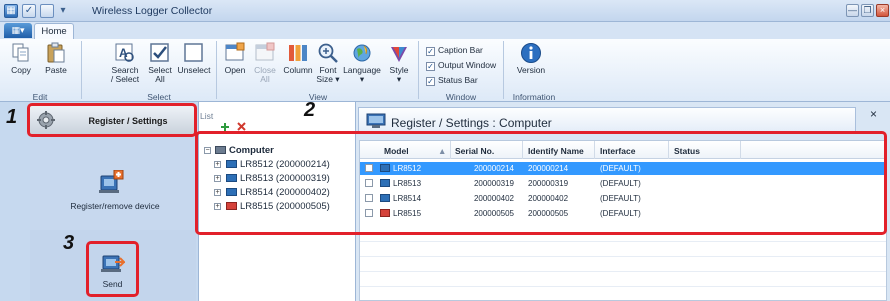 The image size is (890, 301). What do you see at coordinates (11, 11) in the screenshot?
I see `app-icon: ▦` at bounding box center [11, 11].